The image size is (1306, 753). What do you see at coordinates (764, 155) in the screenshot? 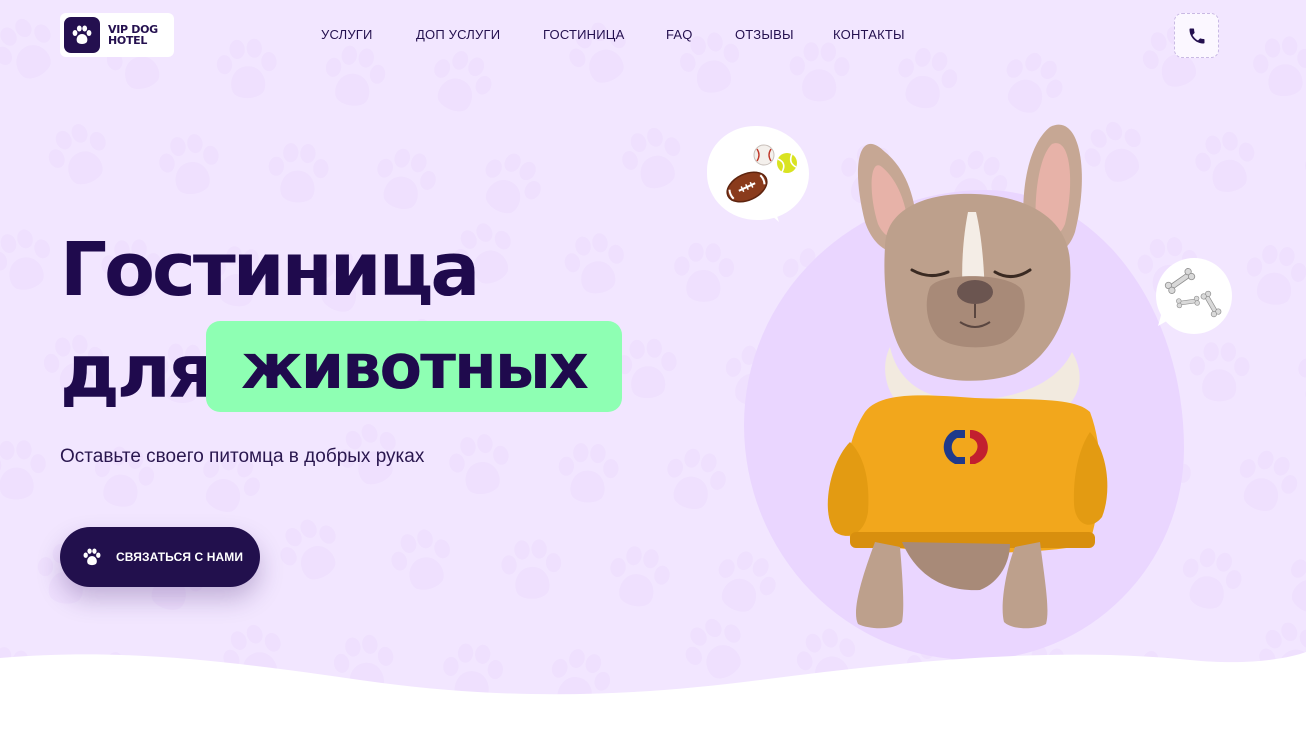
I see `baseball-icon` at bounding box center [764, 155].